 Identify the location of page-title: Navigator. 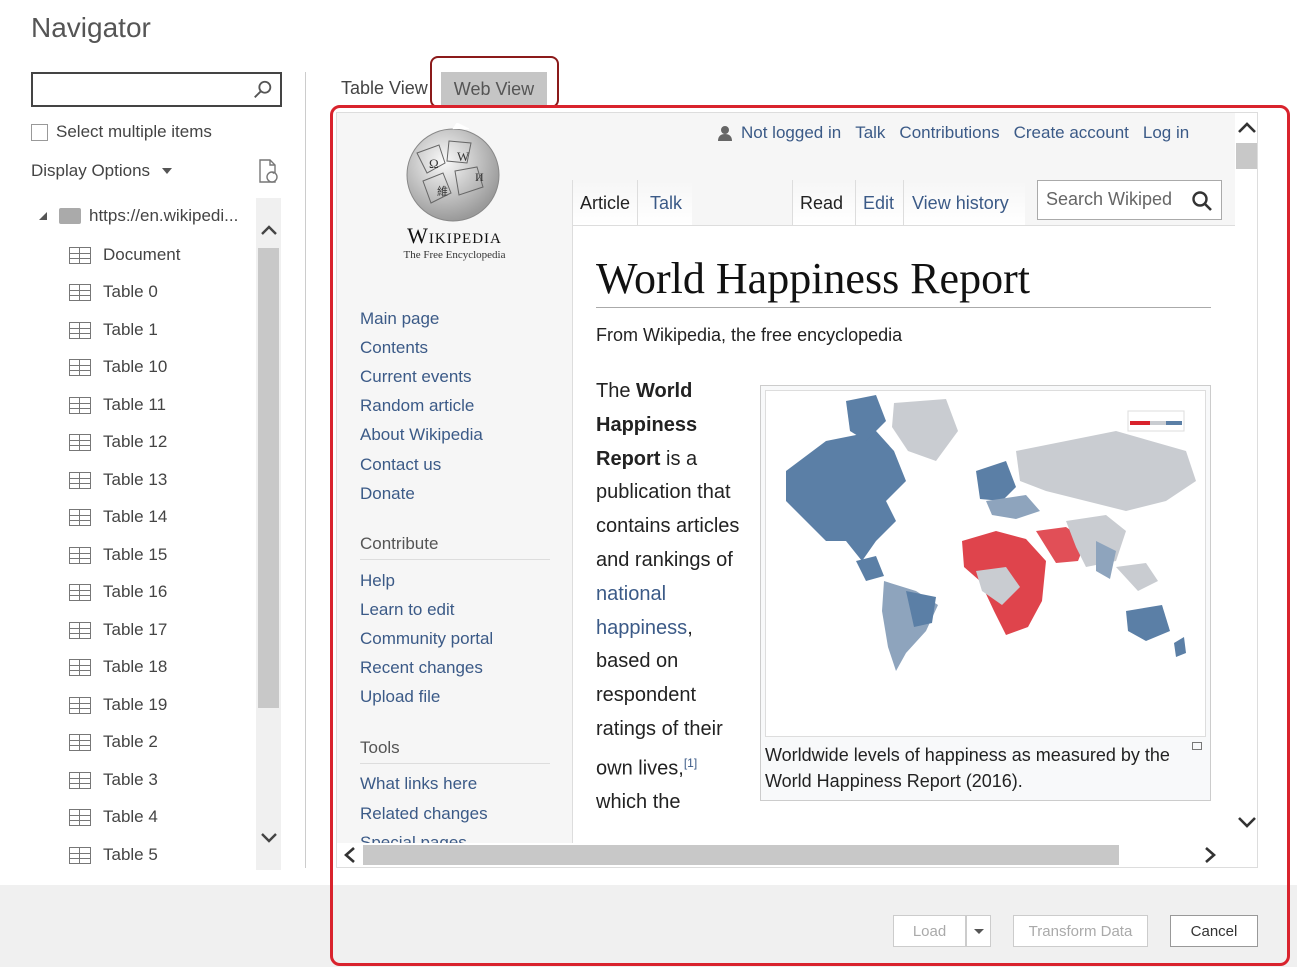
(91, 27).